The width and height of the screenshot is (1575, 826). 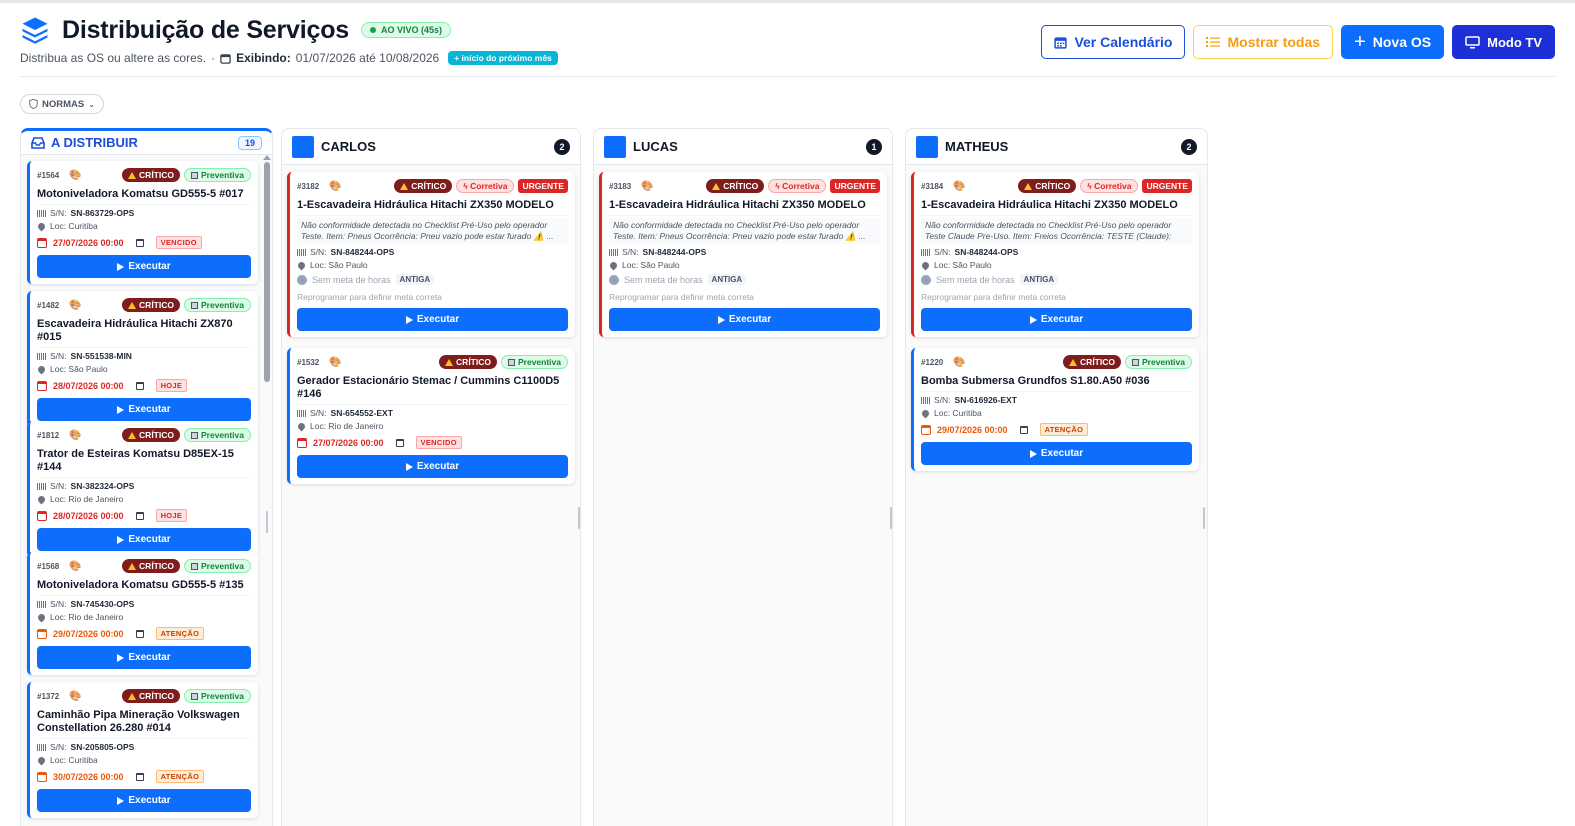 I want to click on due-date-value: 28/07/2026 00:00, so click(x=88, y=385).